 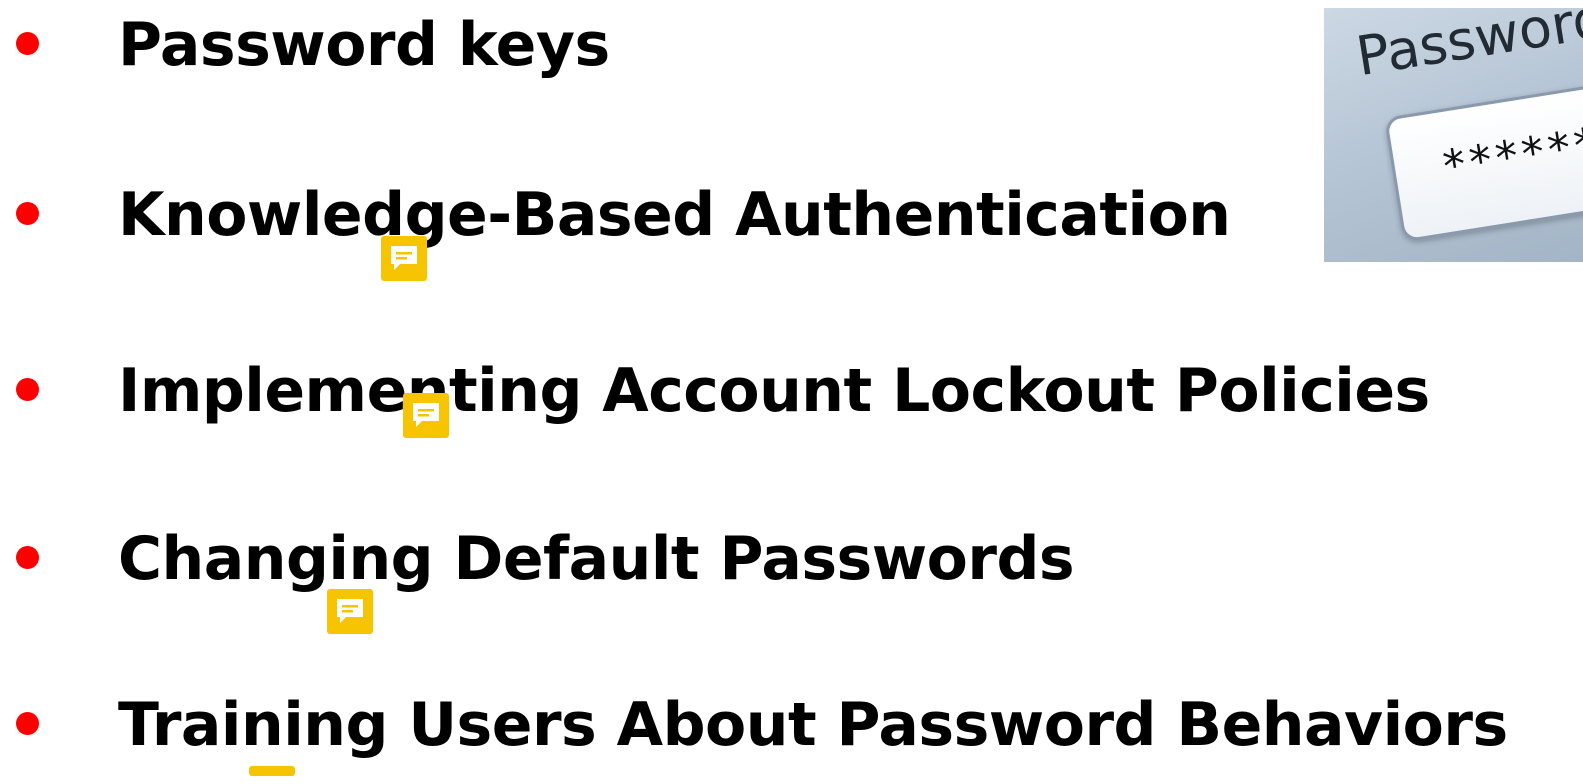 I want to click on bullet-text: Implementing Account Lockout Policies, so click(x=774, y=391).